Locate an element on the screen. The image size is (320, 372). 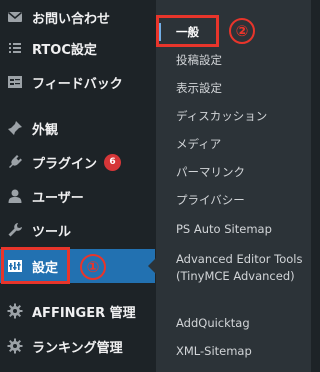
sidebar-item-ranking: ランキング管理 is located at coordinates (77, 346).